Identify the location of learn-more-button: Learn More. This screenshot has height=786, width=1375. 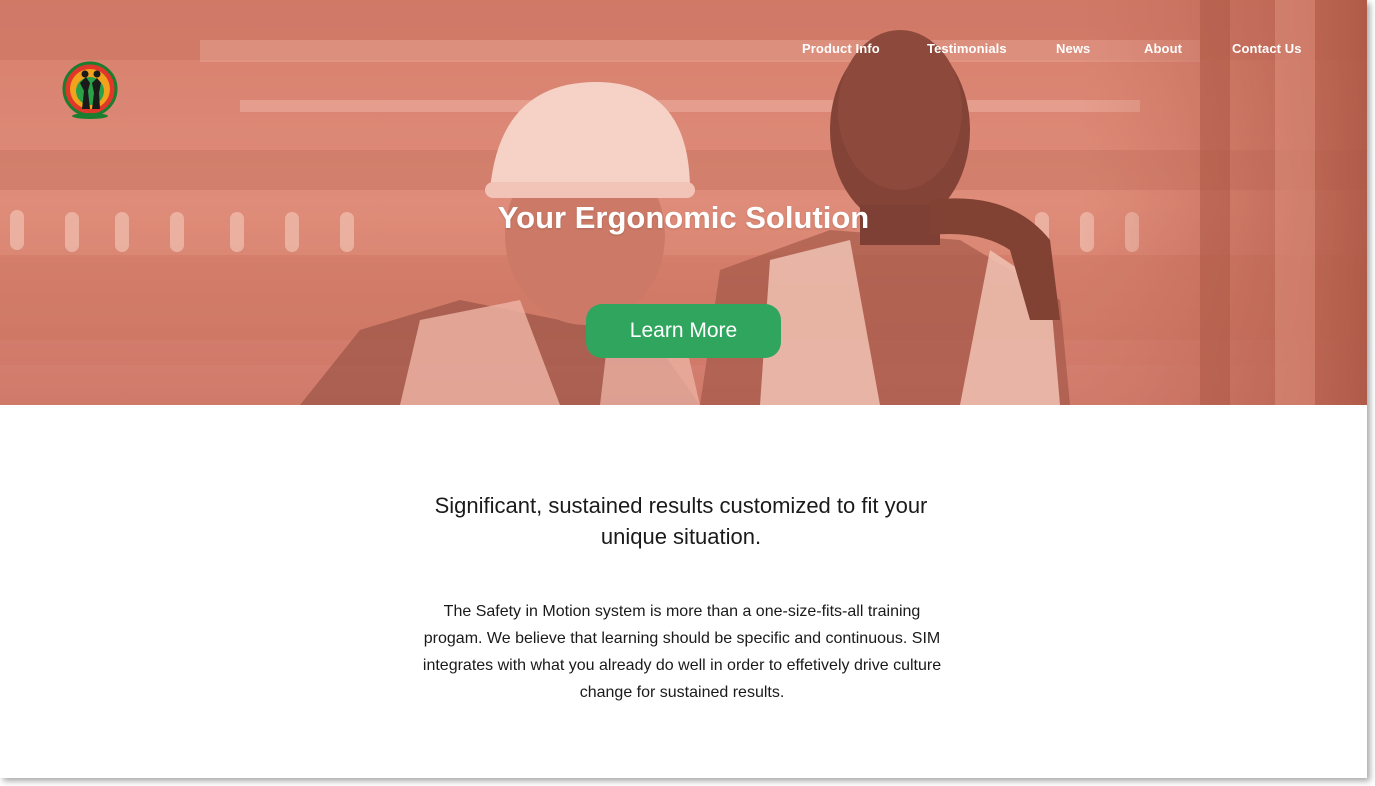
(683, 331).